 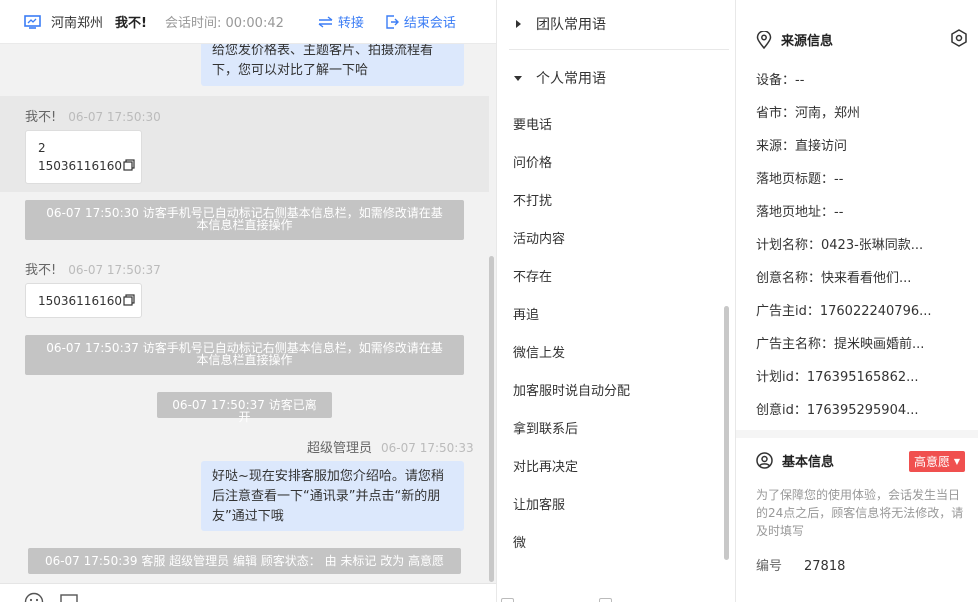 What do you see at coordinates (726, 433) in the screenshot?
I see `phrase-scrollbar` at bounding box center [726, 433].